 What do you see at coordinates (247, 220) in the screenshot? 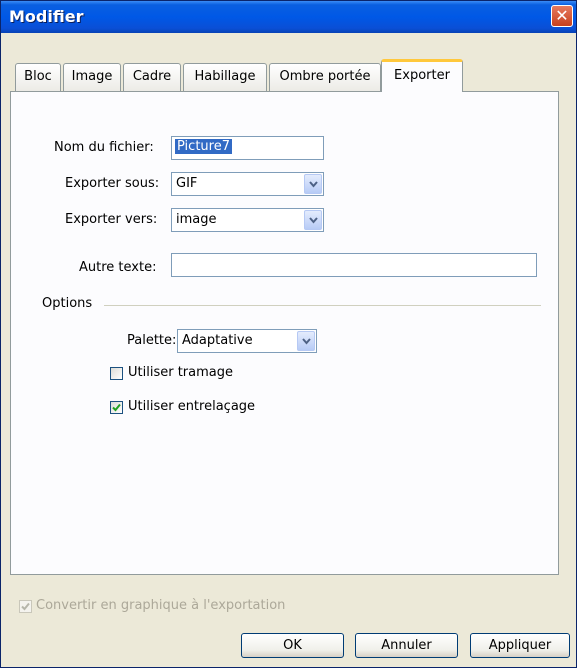
I see `export-to-select: image` at bounding box center [247, 220].